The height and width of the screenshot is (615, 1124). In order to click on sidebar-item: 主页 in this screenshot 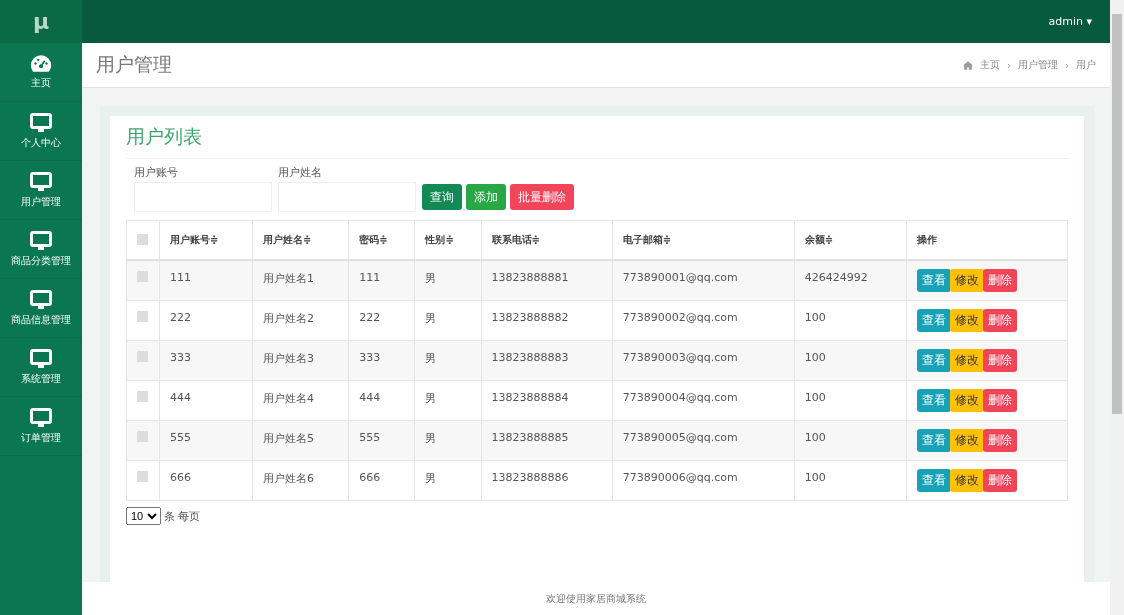, I will do `click(41, 72)`.